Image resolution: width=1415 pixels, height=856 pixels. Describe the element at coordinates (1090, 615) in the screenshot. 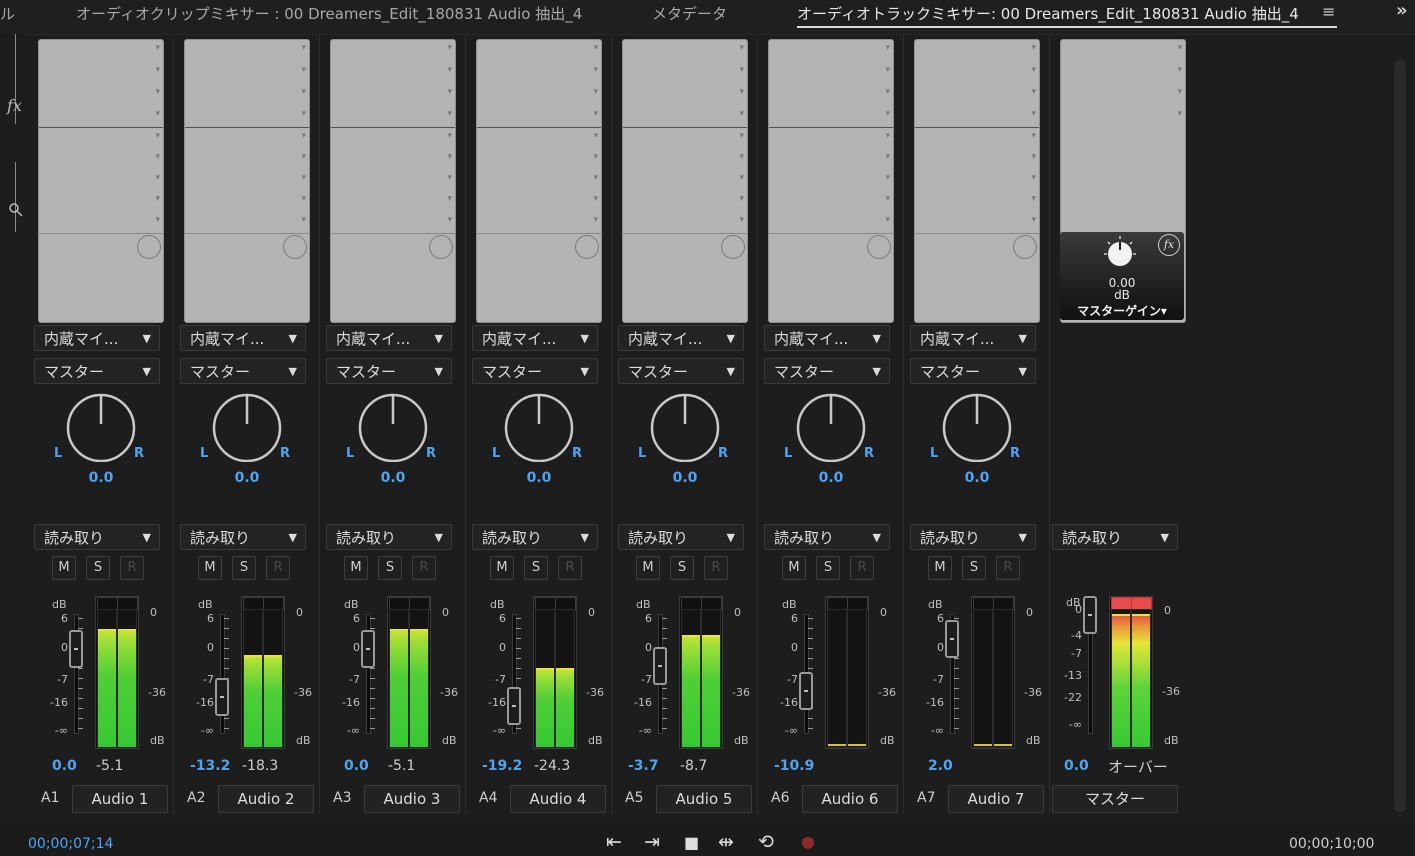

I see `master-fader-handle` at that location.